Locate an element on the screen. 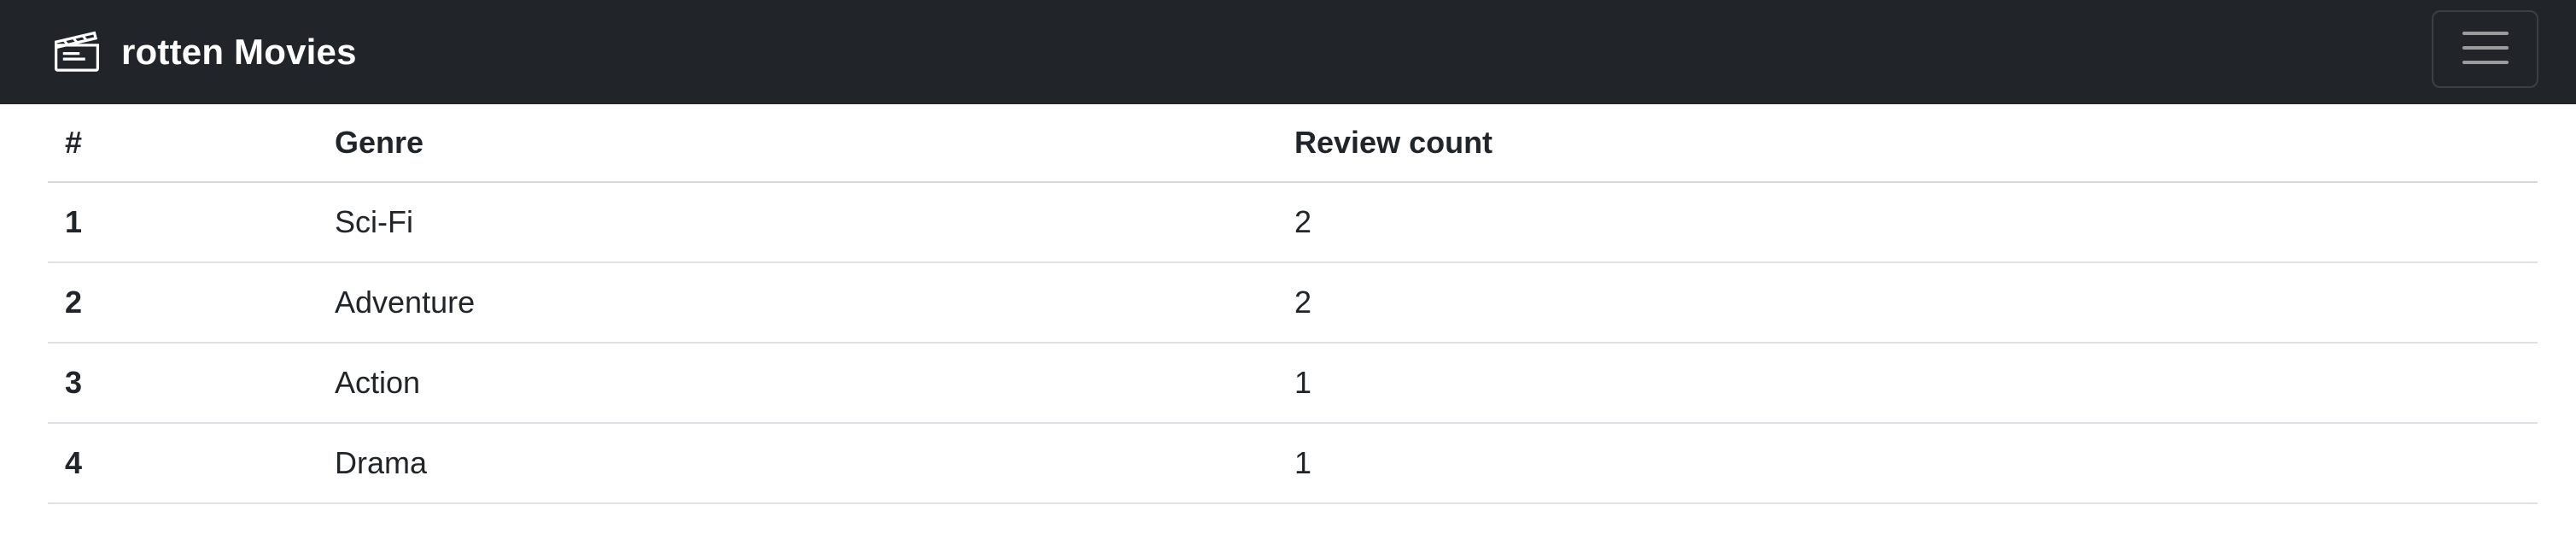 This screenshot has width=2576, height=552. column-header-genre: Genre is located at coordinates (797, 143).